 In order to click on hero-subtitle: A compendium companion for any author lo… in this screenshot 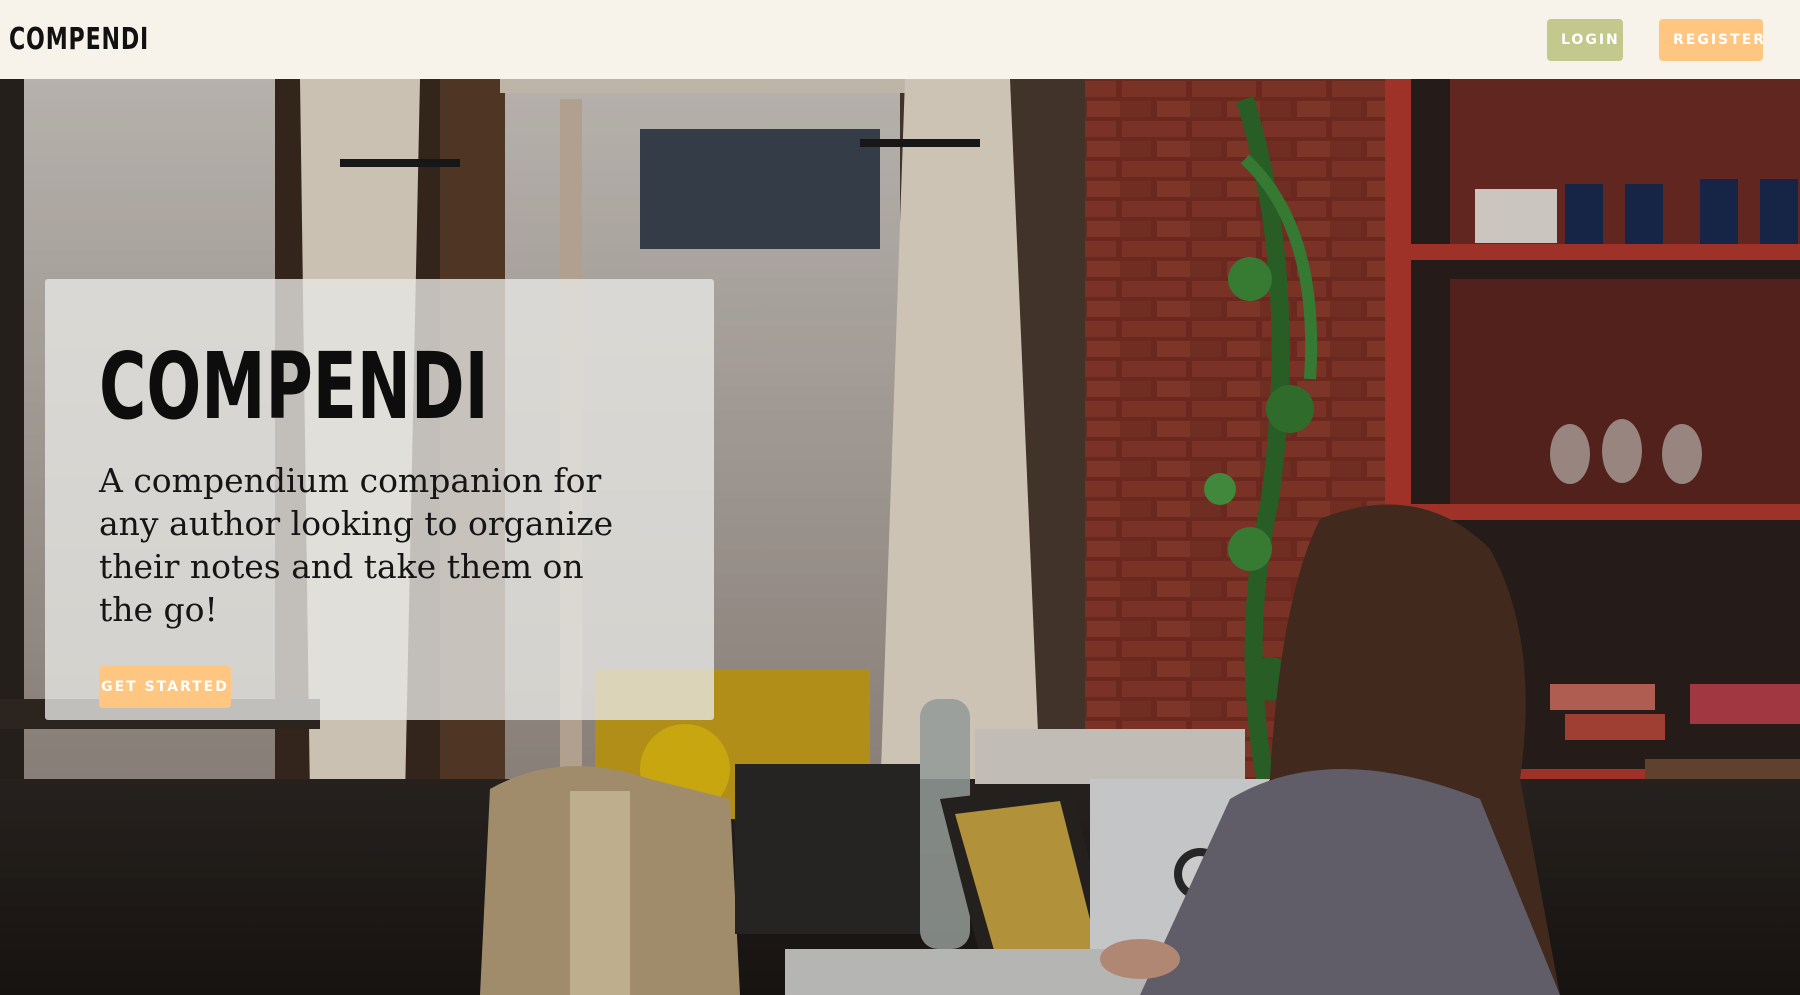, I will do `click(356, 545)`.